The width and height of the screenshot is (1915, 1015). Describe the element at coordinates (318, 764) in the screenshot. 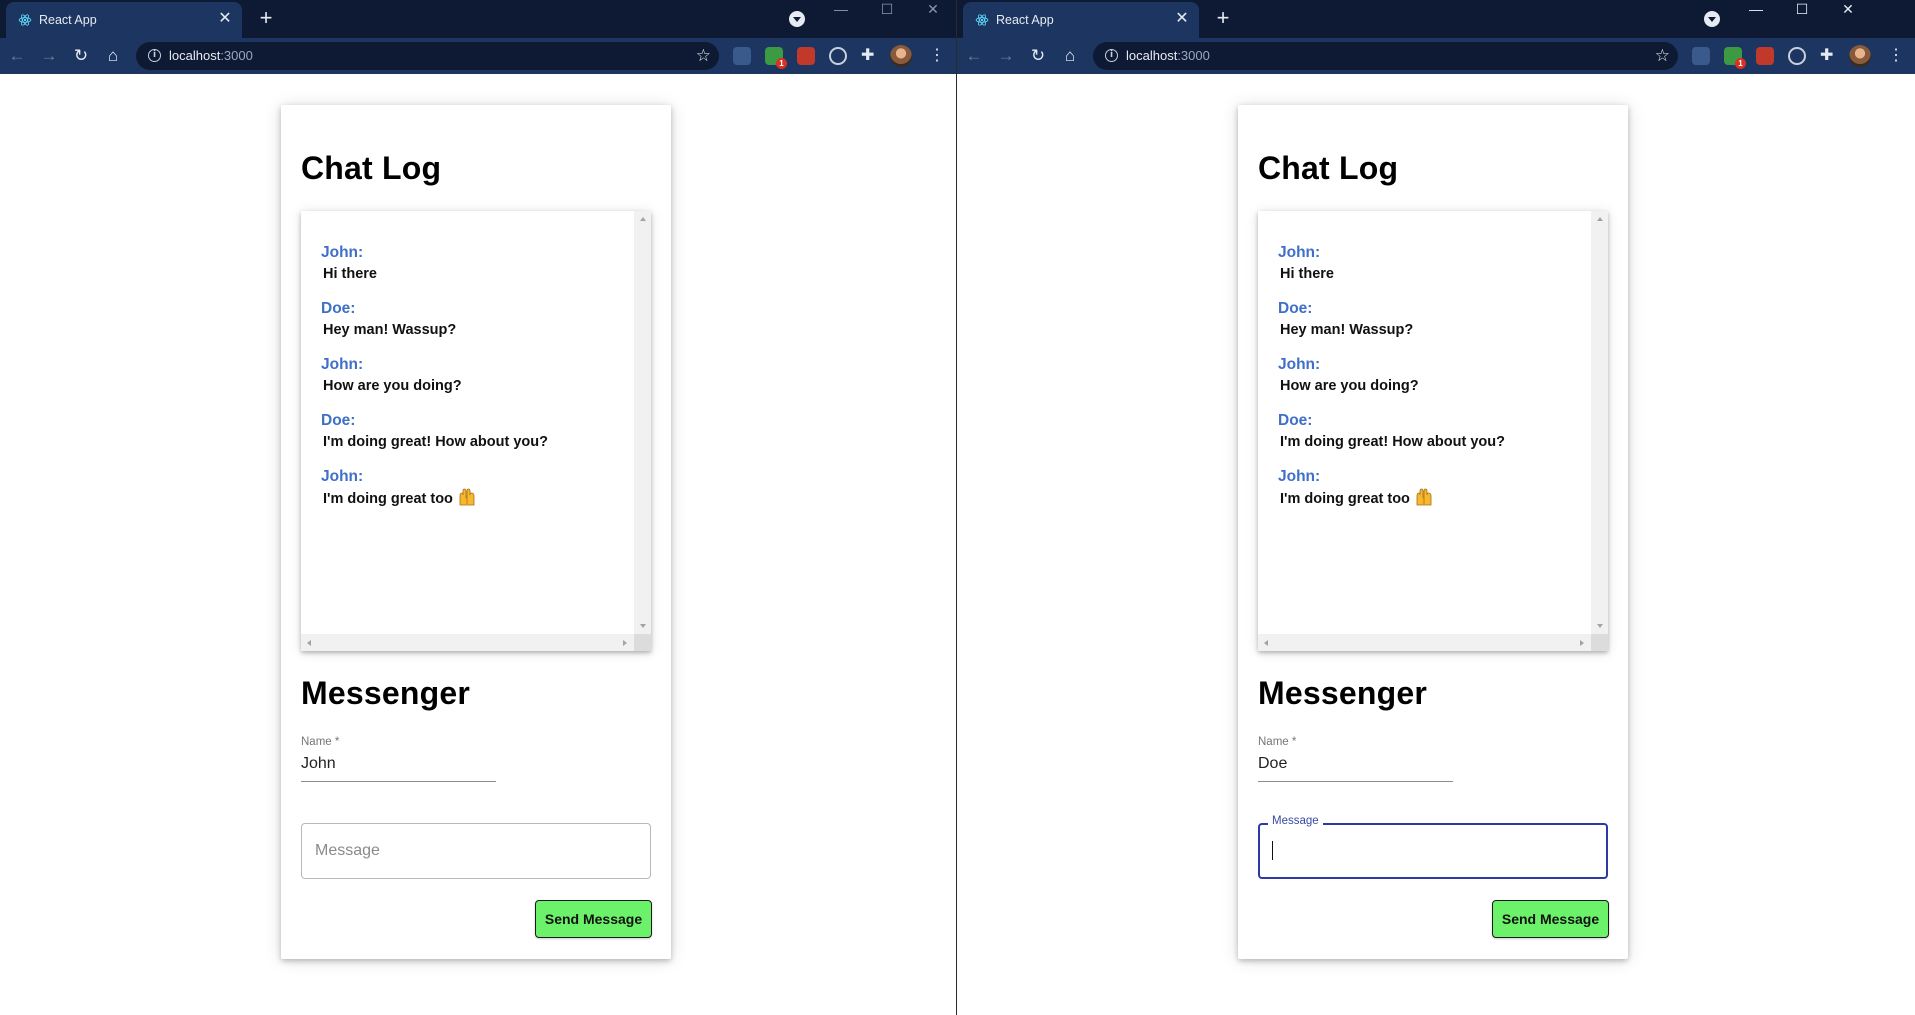

I see `name-field: John` at that location.